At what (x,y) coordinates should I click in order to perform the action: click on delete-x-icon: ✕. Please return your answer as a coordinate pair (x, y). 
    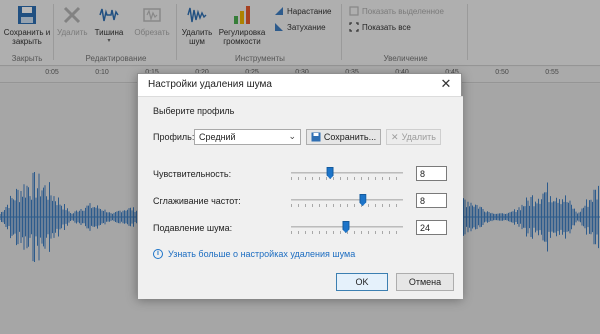
    Looking at the image, I should click on (395, 136).